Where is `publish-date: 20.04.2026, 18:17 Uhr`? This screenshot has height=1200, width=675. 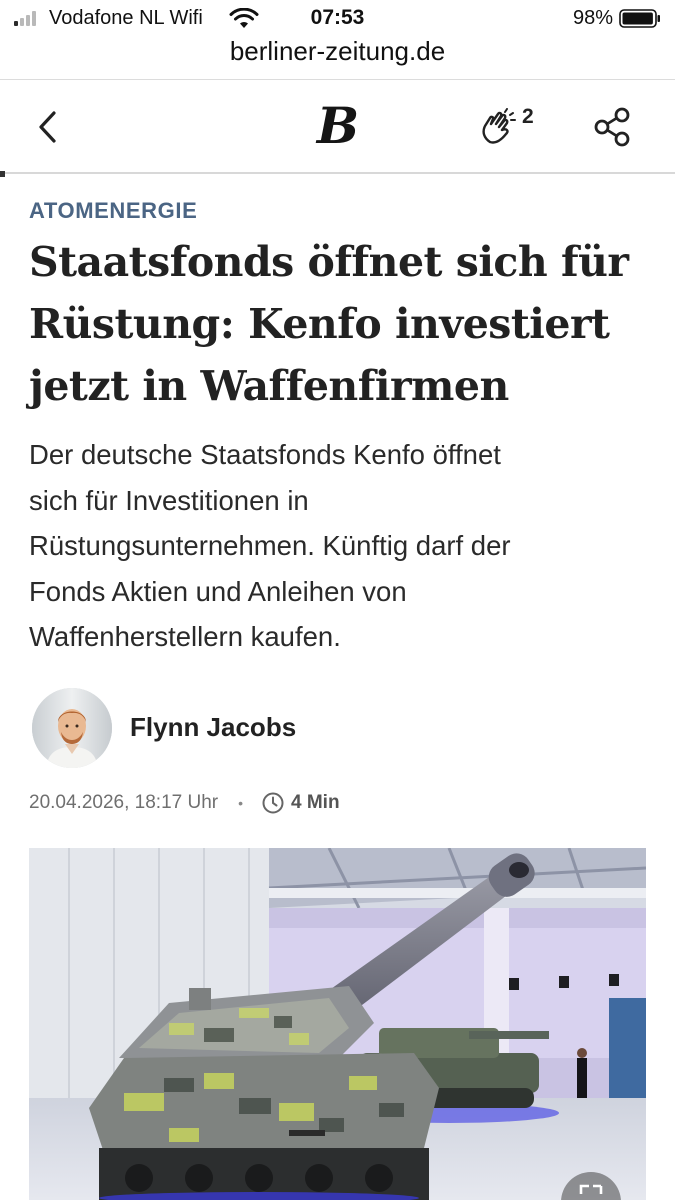
publish-date: 20.04.2026, 18:17 Uhr is located at coordinates (124, 802).